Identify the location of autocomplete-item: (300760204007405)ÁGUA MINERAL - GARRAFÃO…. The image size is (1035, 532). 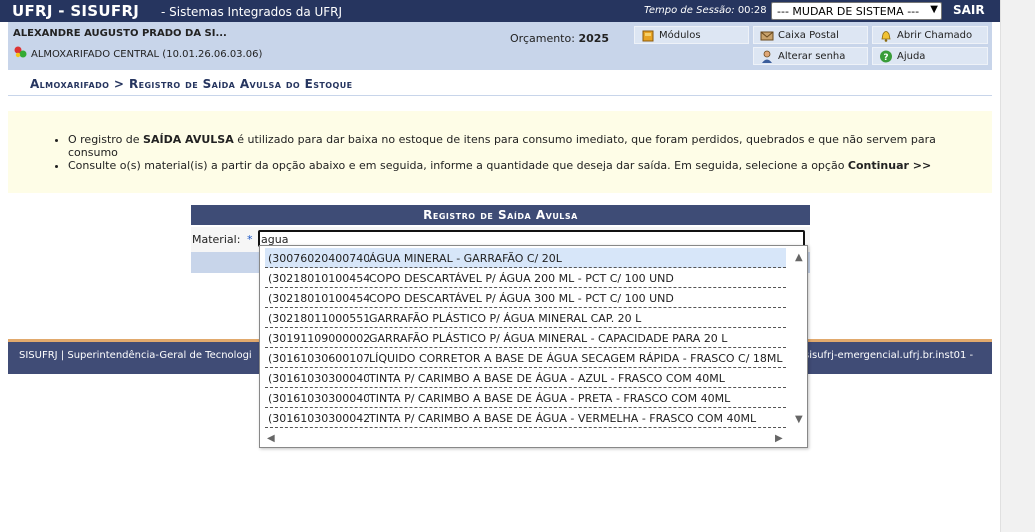
(525, 258).